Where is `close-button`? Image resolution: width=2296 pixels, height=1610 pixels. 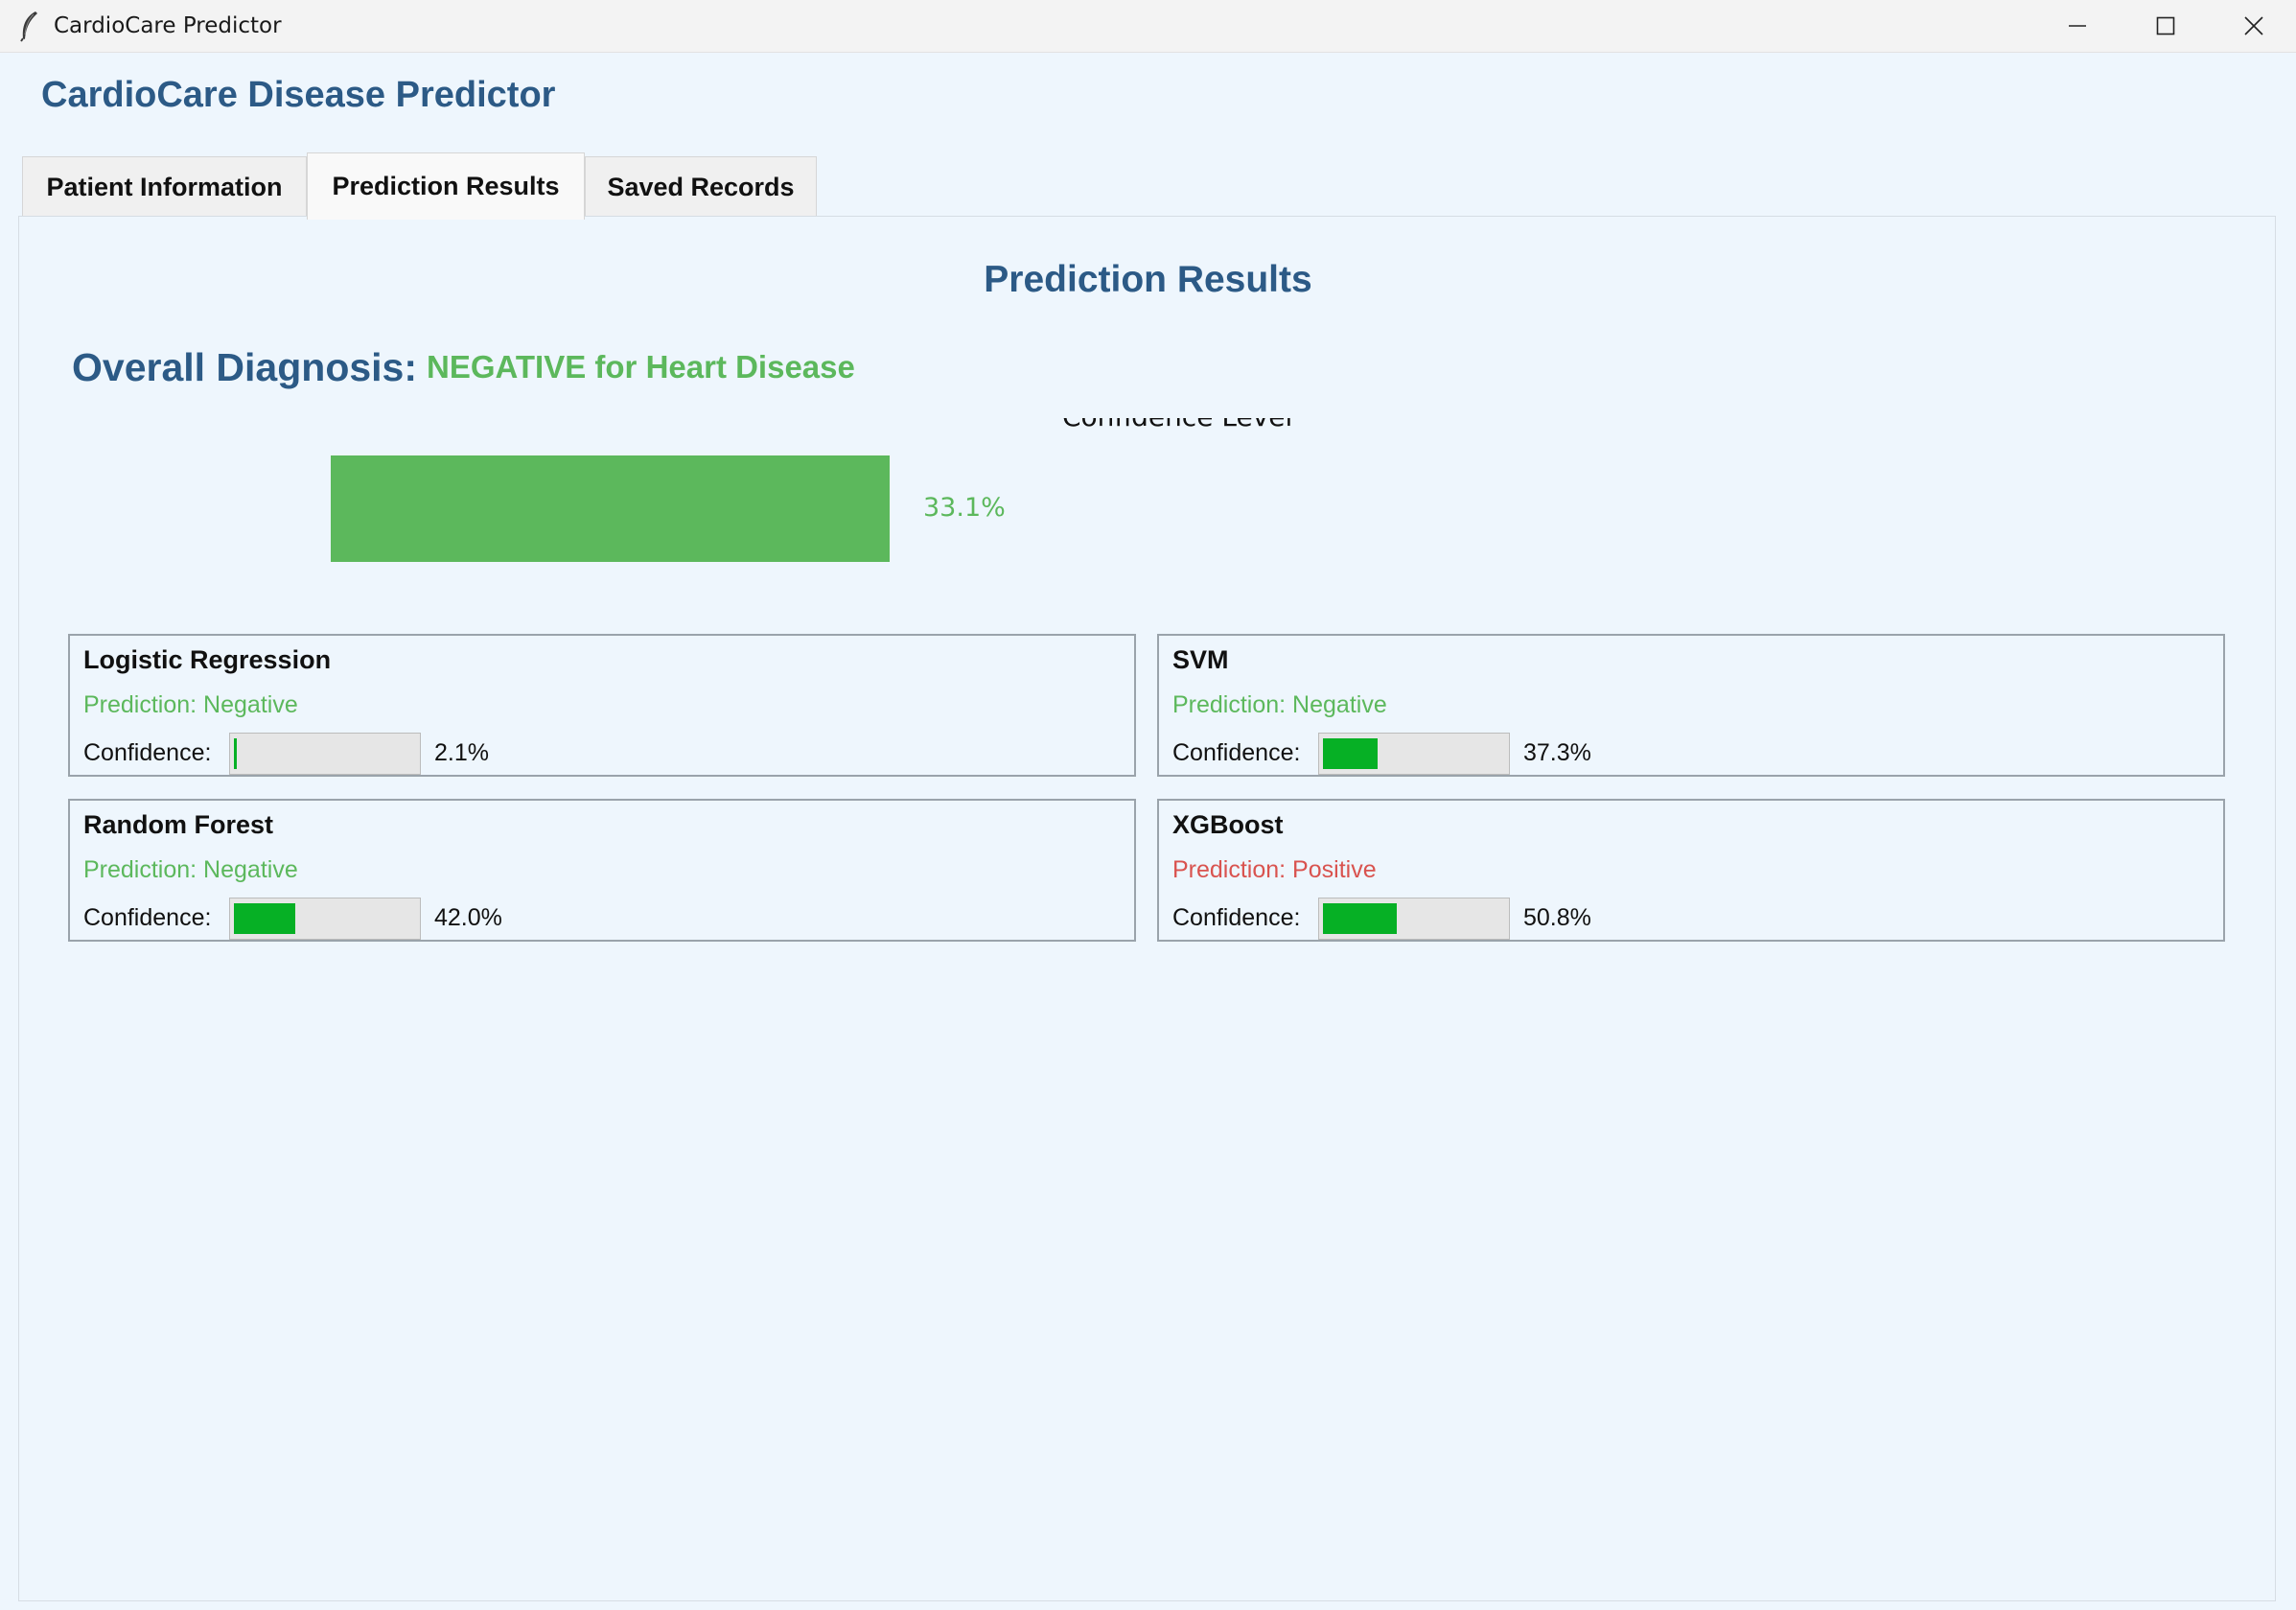 close-button is located at coordinates (2253, 26).